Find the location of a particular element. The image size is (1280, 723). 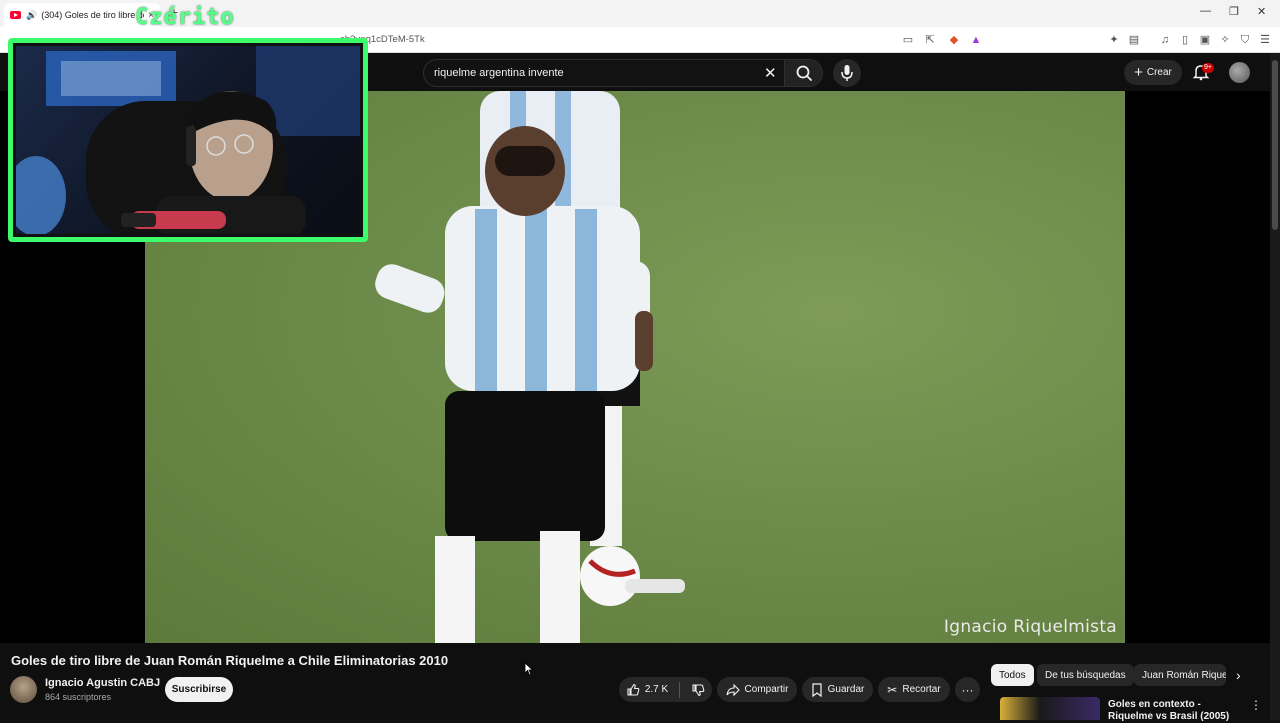

chip-from-searches: De tus búsquedas is located at coordinates (1085, 675).